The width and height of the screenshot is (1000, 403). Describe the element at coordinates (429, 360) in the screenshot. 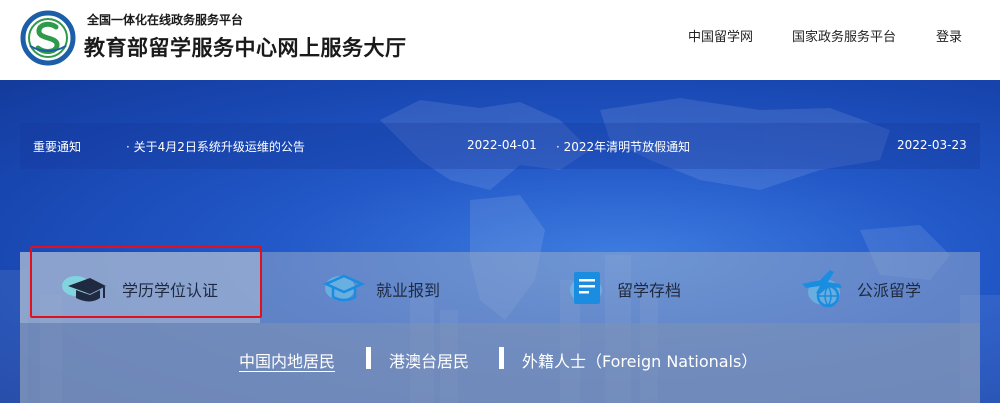

I see `tab-hk-macao-taiwan-residents: 港澳台居民` at that location.